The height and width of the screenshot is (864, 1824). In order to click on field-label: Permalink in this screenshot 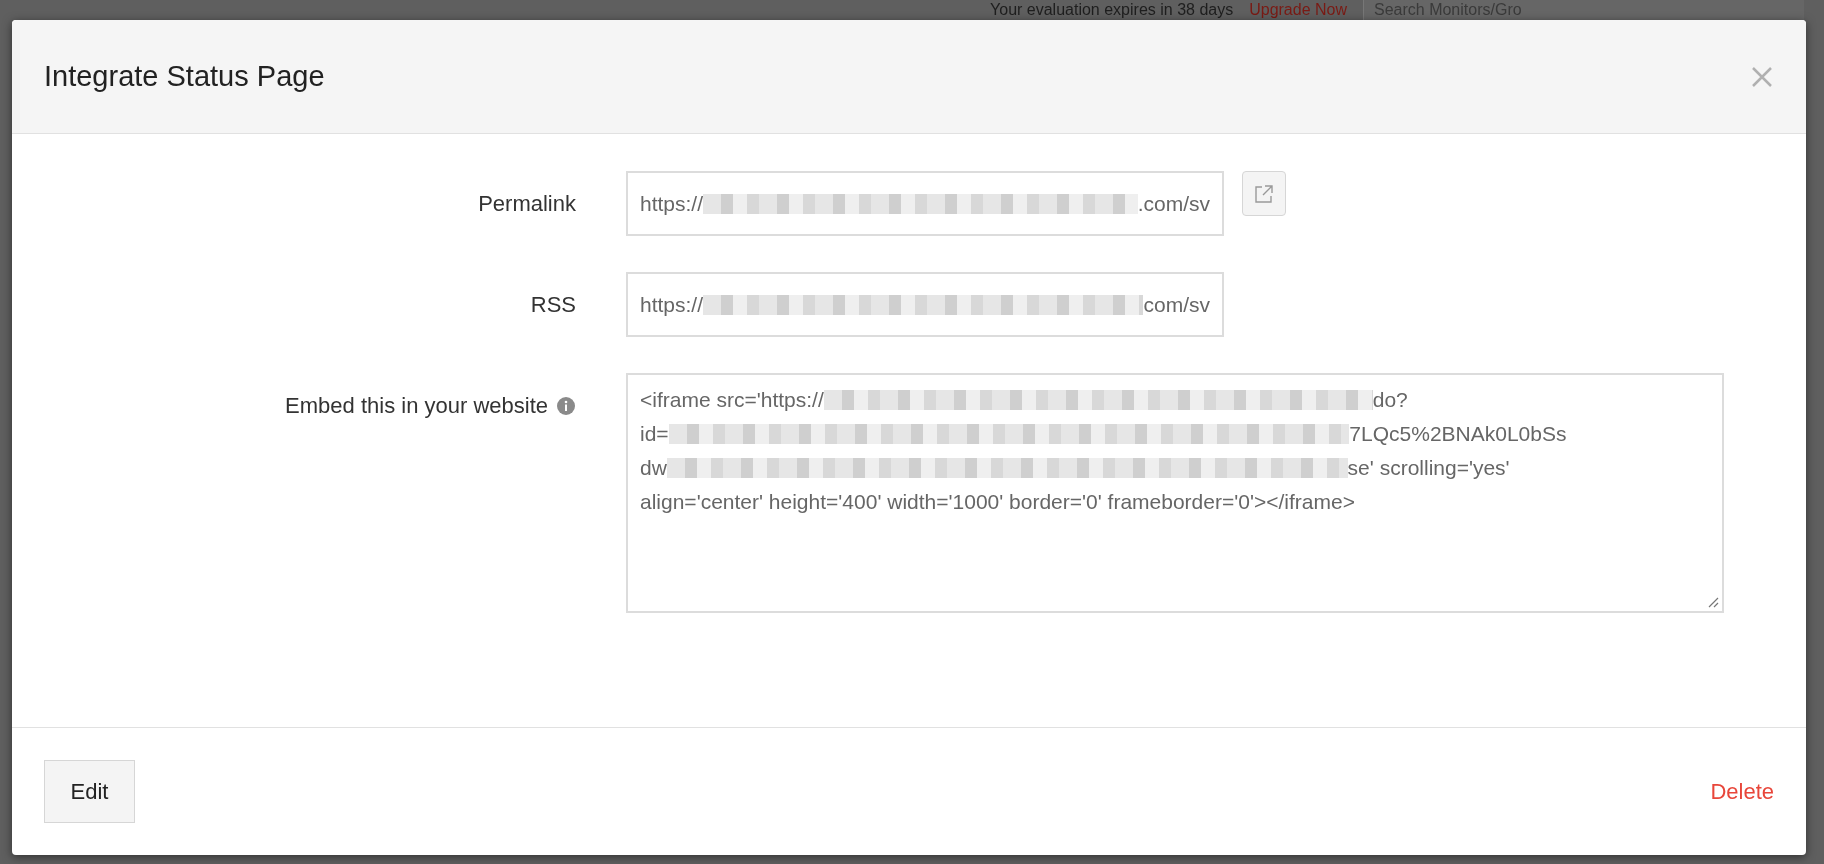, I will do `click(527, 204)`.